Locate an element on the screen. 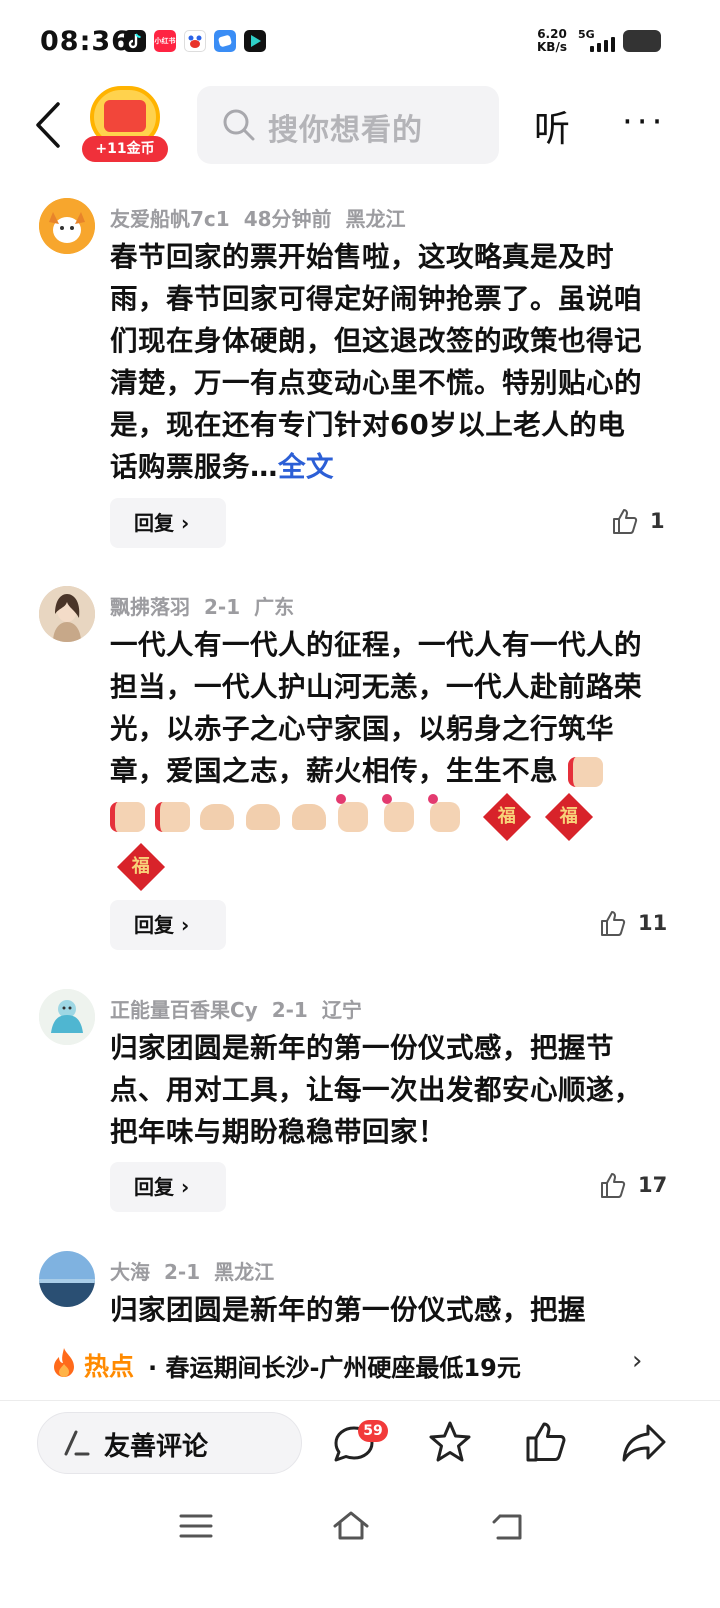 This screenshot has width=720, height=1608. comment-username: 正能量百香果Cy is located at coordinates (184, 1010).